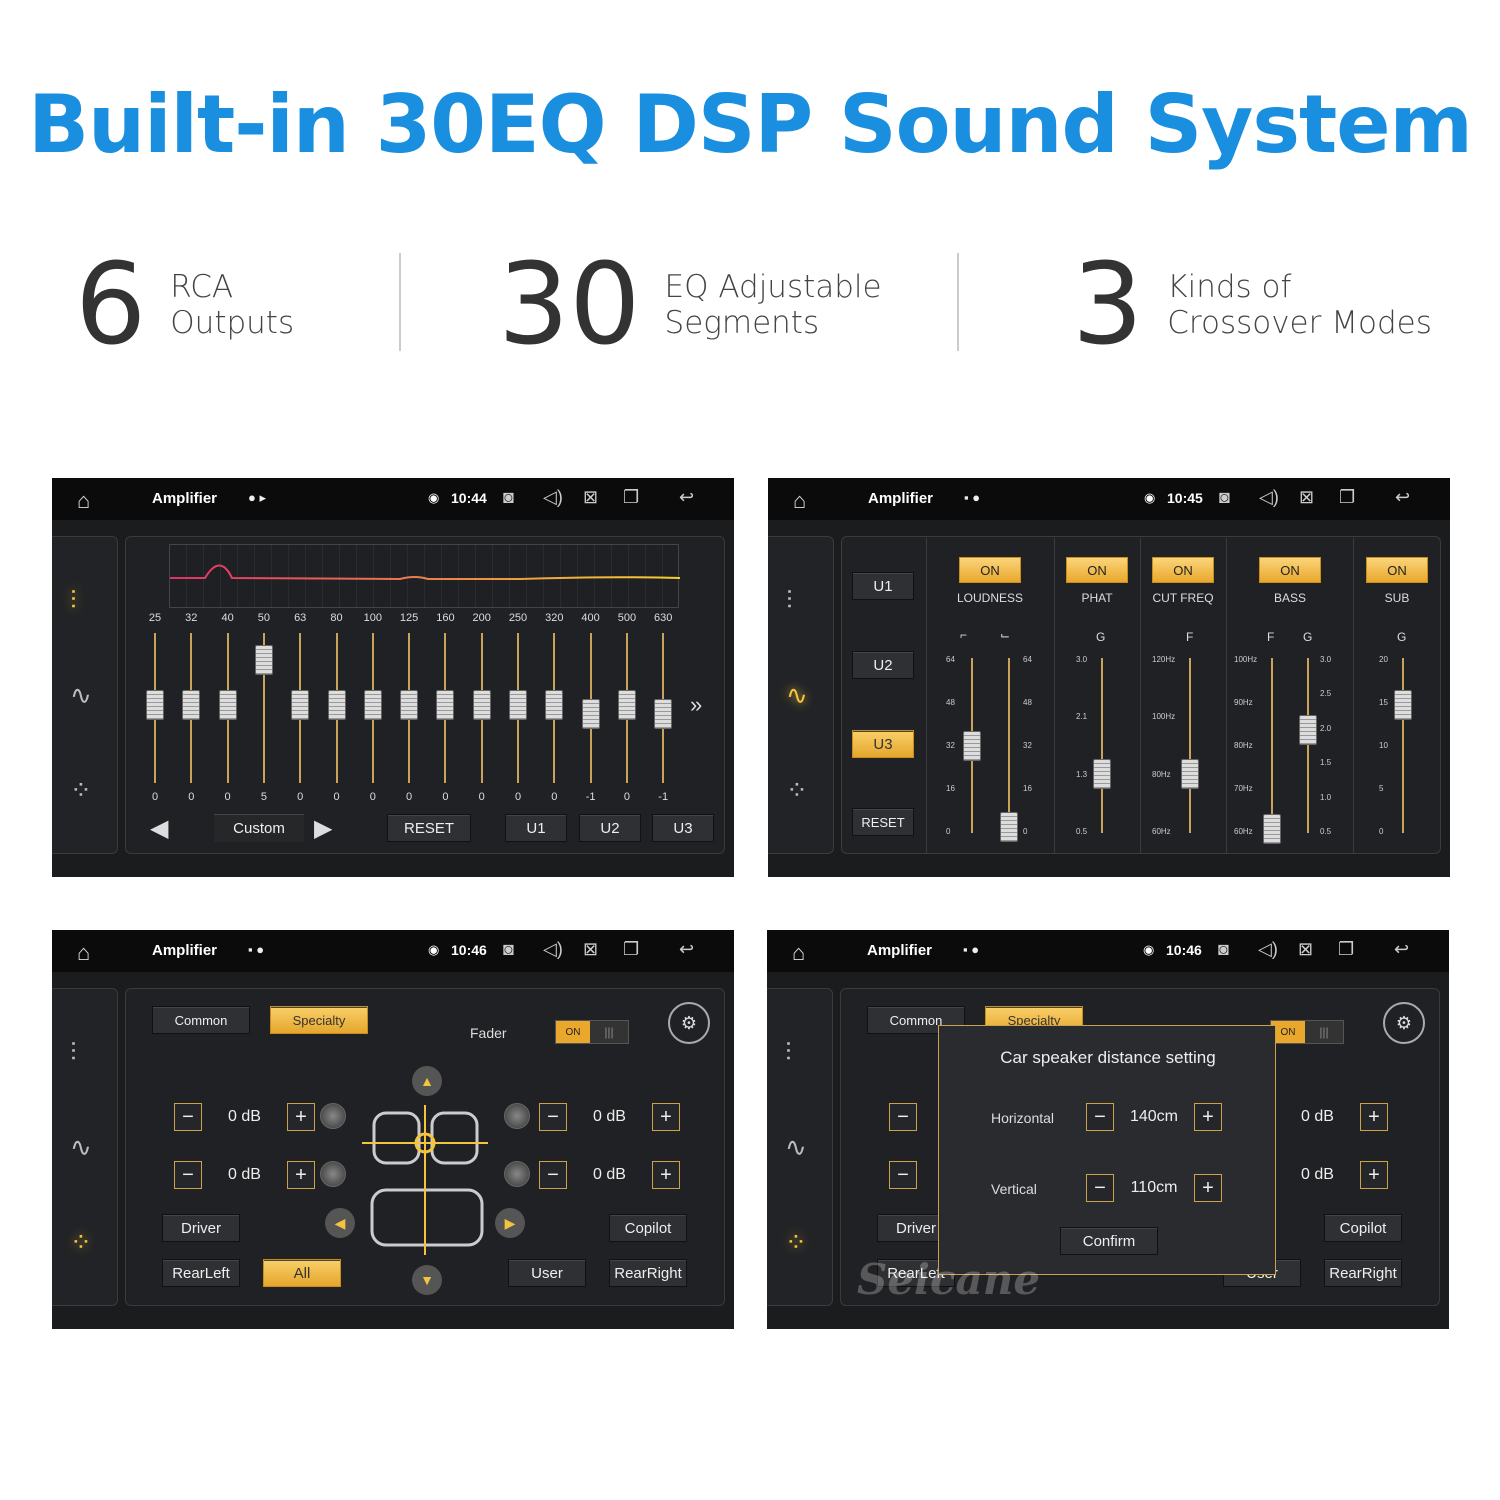  What do you see at coordinates (1272, 829) in the screenshot?
I see `bass-freq-slider` at bounding box center [1272, 829].